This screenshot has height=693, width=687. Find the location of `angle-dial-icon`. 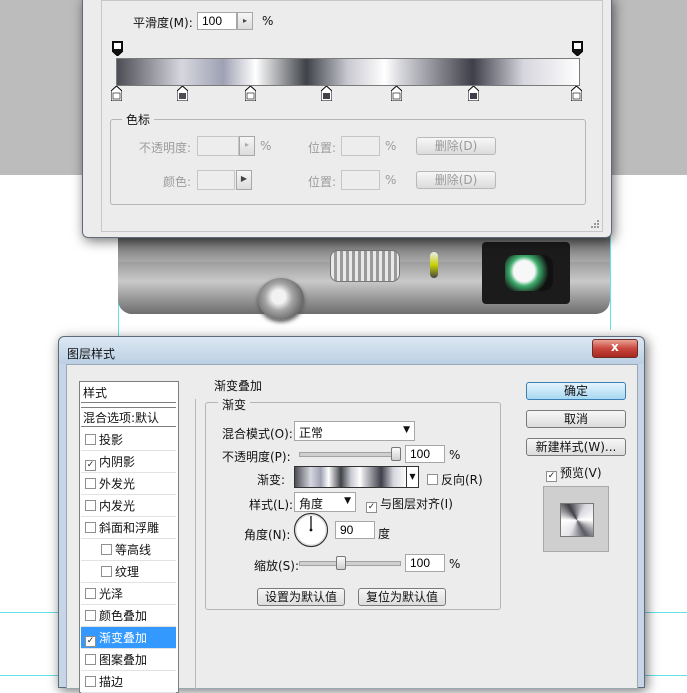

angle-dial-icon is located at coordinates (311, 530).